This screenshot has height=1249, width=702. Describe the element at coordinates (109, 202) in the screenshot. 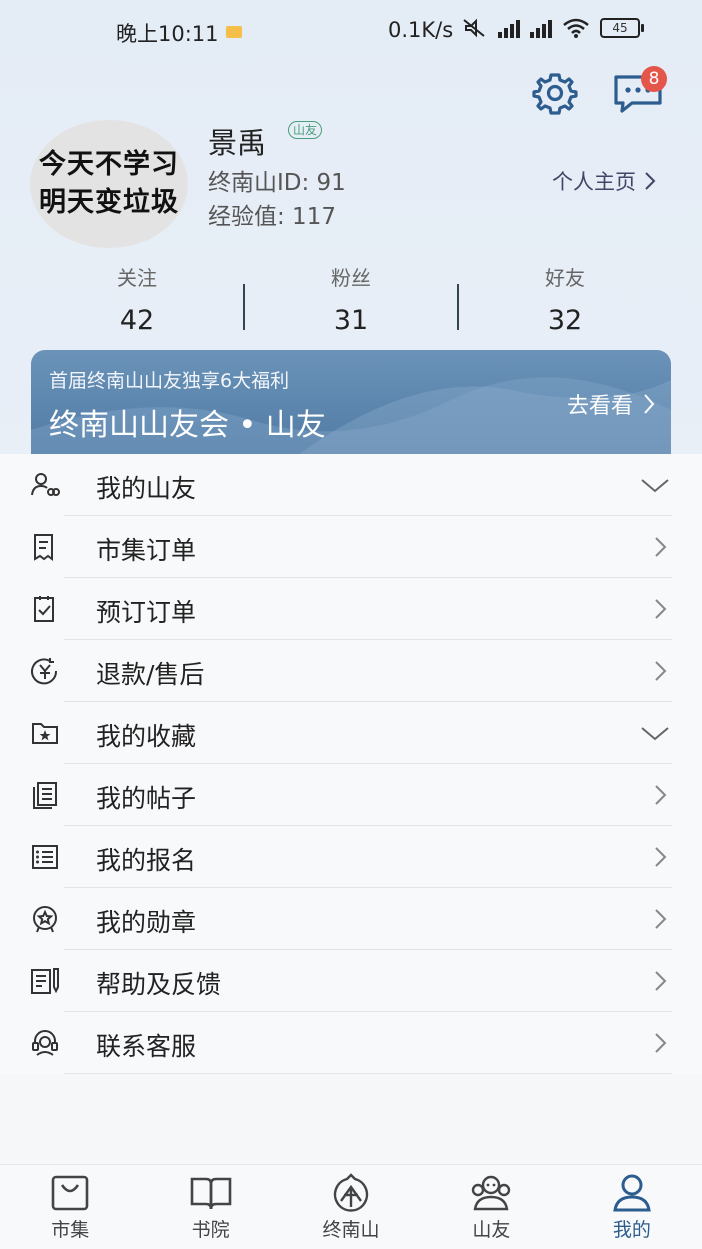

I see `avatar-text-line2: 明天变垃圾` at that location.